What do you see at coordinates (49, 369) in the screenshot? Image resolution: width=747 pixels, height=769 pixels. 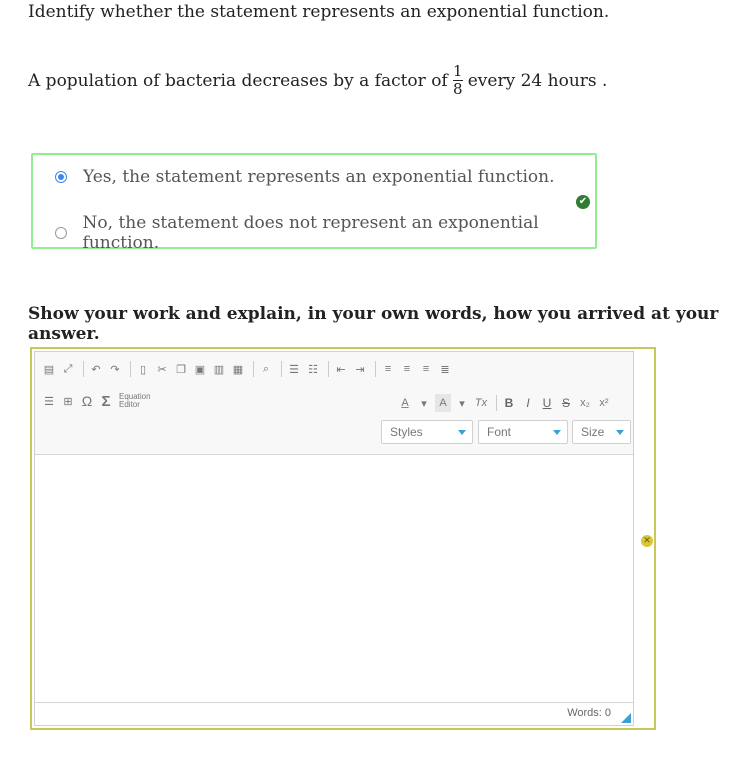 I see `source-icon: ▤` at bounding box center [49, 369].